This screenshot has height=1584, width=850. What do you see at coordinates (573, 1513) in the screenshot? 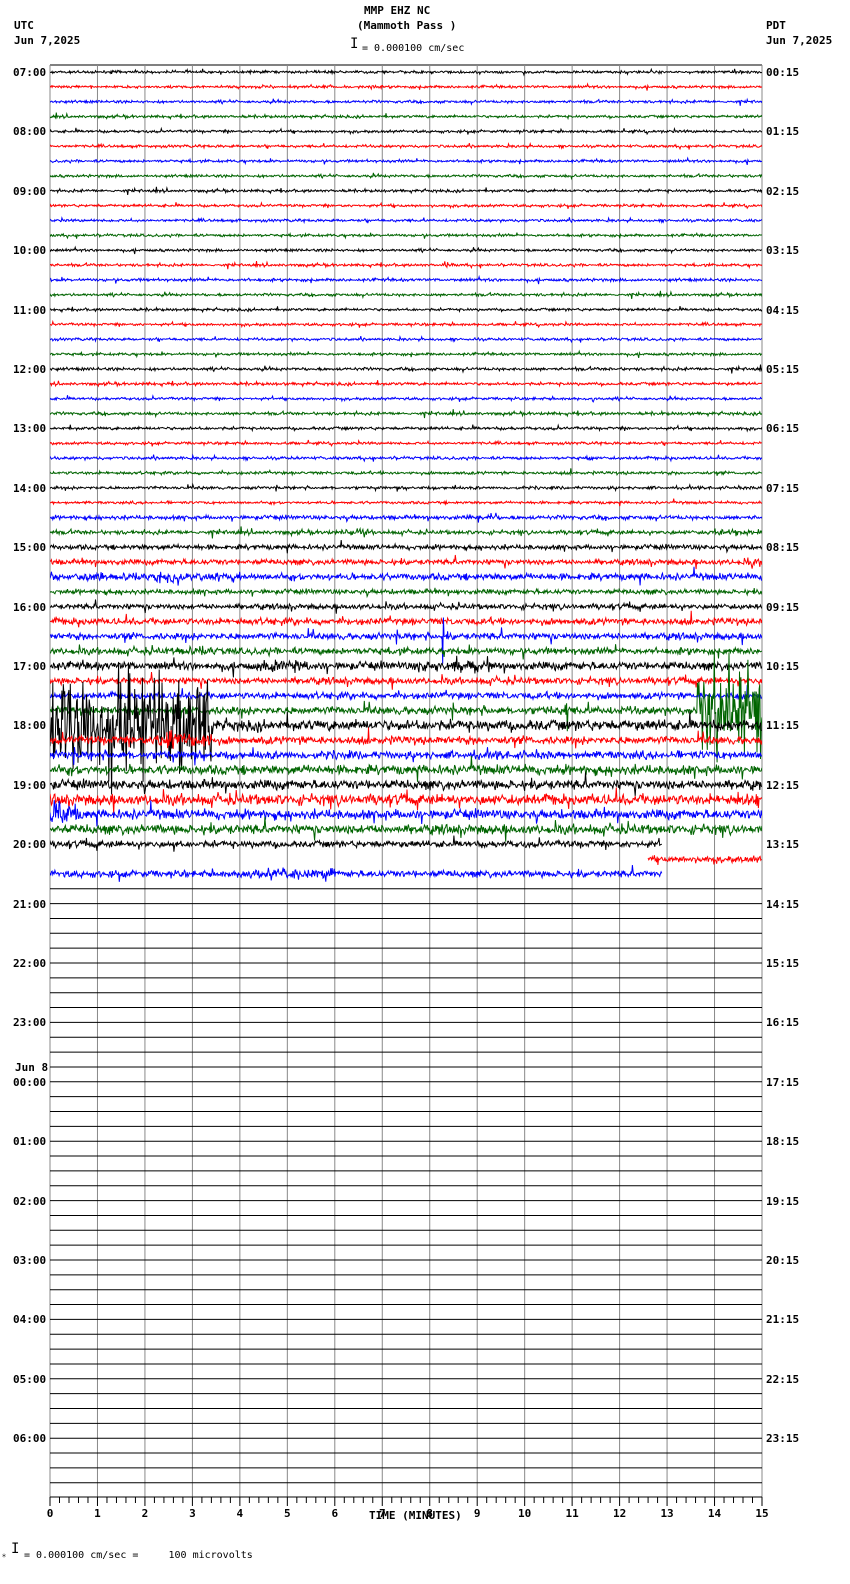
I see `x-tick-label: 11` at bounding box center [573, 1513].